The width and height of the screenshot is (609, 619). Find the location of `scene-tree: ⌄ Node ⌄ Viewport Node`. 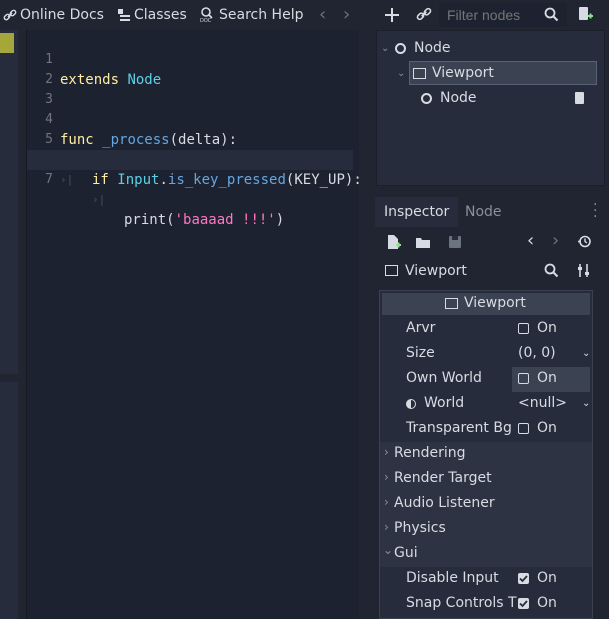

scene-tree: ⌄ Node ⌄ Viewport Node is located at coordinates (490, 108).